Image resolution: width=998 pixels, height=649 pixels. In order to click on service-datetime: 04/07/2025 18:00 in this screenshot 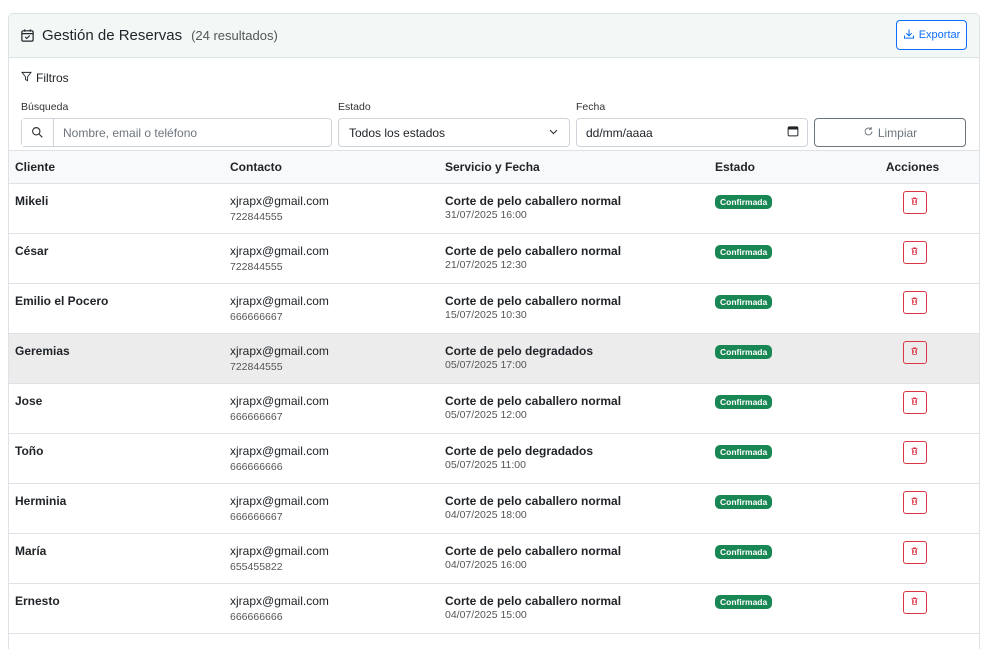, I will do `click(486, 514)`.